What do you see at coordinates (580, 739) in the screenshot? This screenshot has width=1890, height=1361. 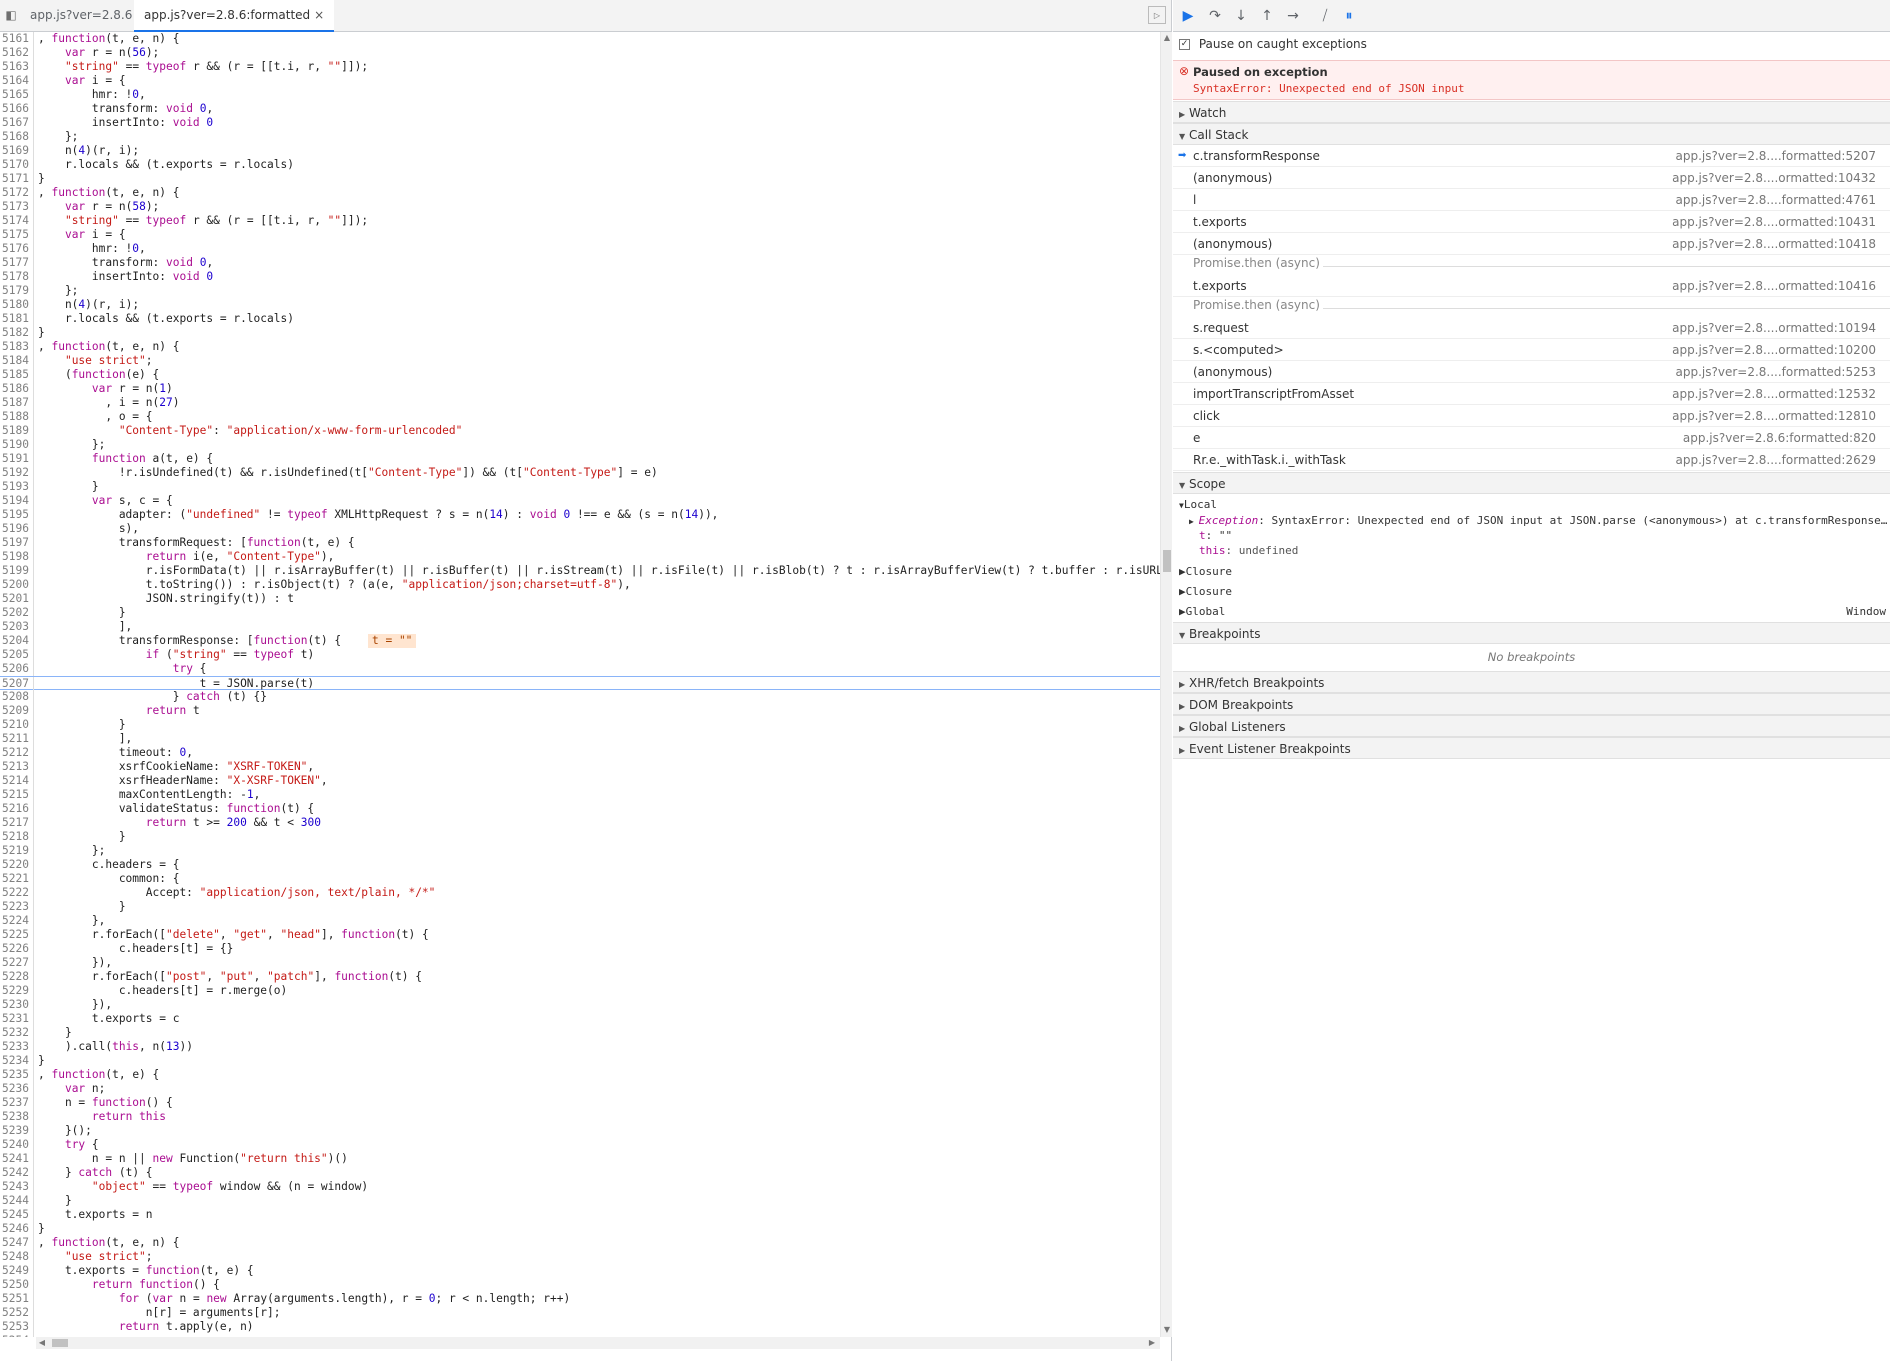 I see `code-line: 5211 ],` at bounding box center [580, 739].